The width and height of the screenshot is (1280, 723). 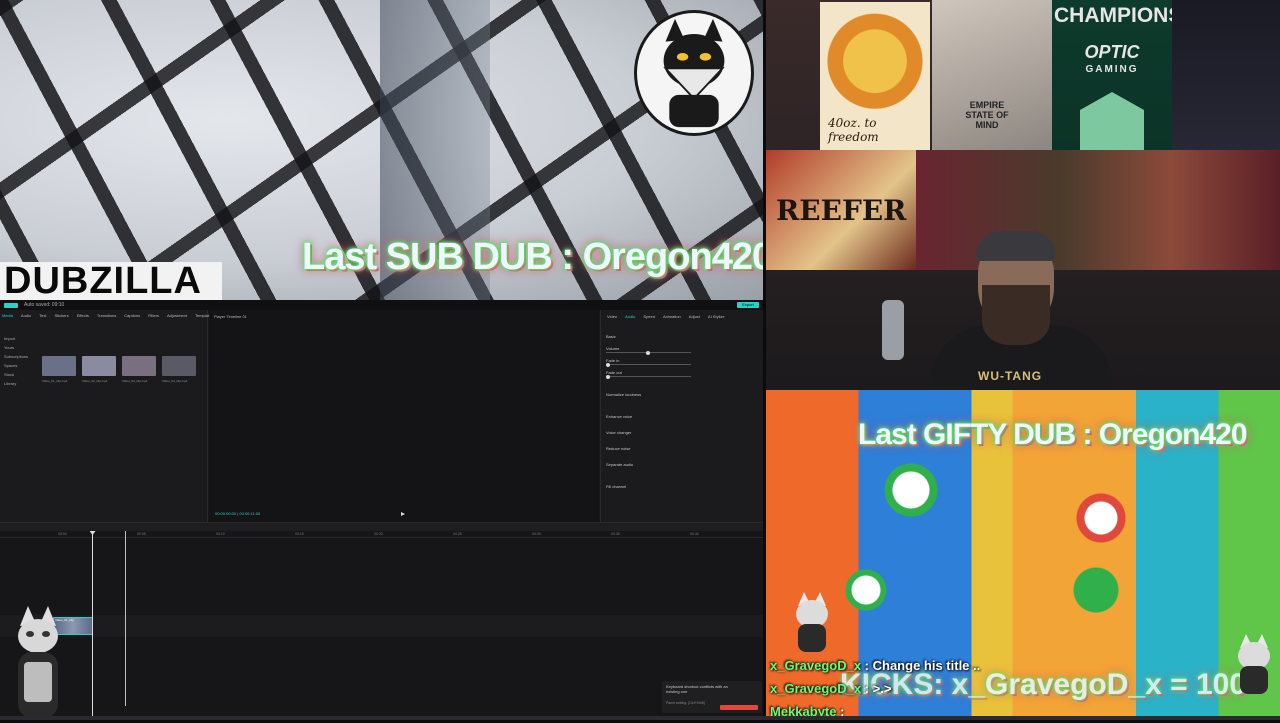 What do you see at coordinates (841, 210) in the screenshot?
I see `reefer-poster-text: REEFER` at bounding box center [841, 210].